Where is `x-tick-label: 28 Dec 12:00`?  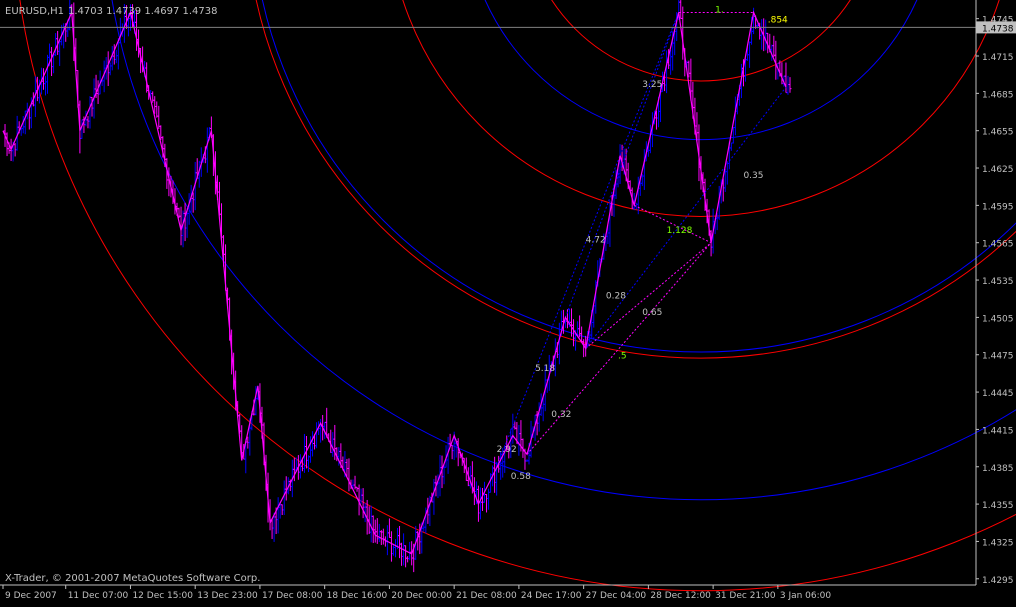
x-tick-label: 28 Dec 12:00 is located at coordinates (680, 596).